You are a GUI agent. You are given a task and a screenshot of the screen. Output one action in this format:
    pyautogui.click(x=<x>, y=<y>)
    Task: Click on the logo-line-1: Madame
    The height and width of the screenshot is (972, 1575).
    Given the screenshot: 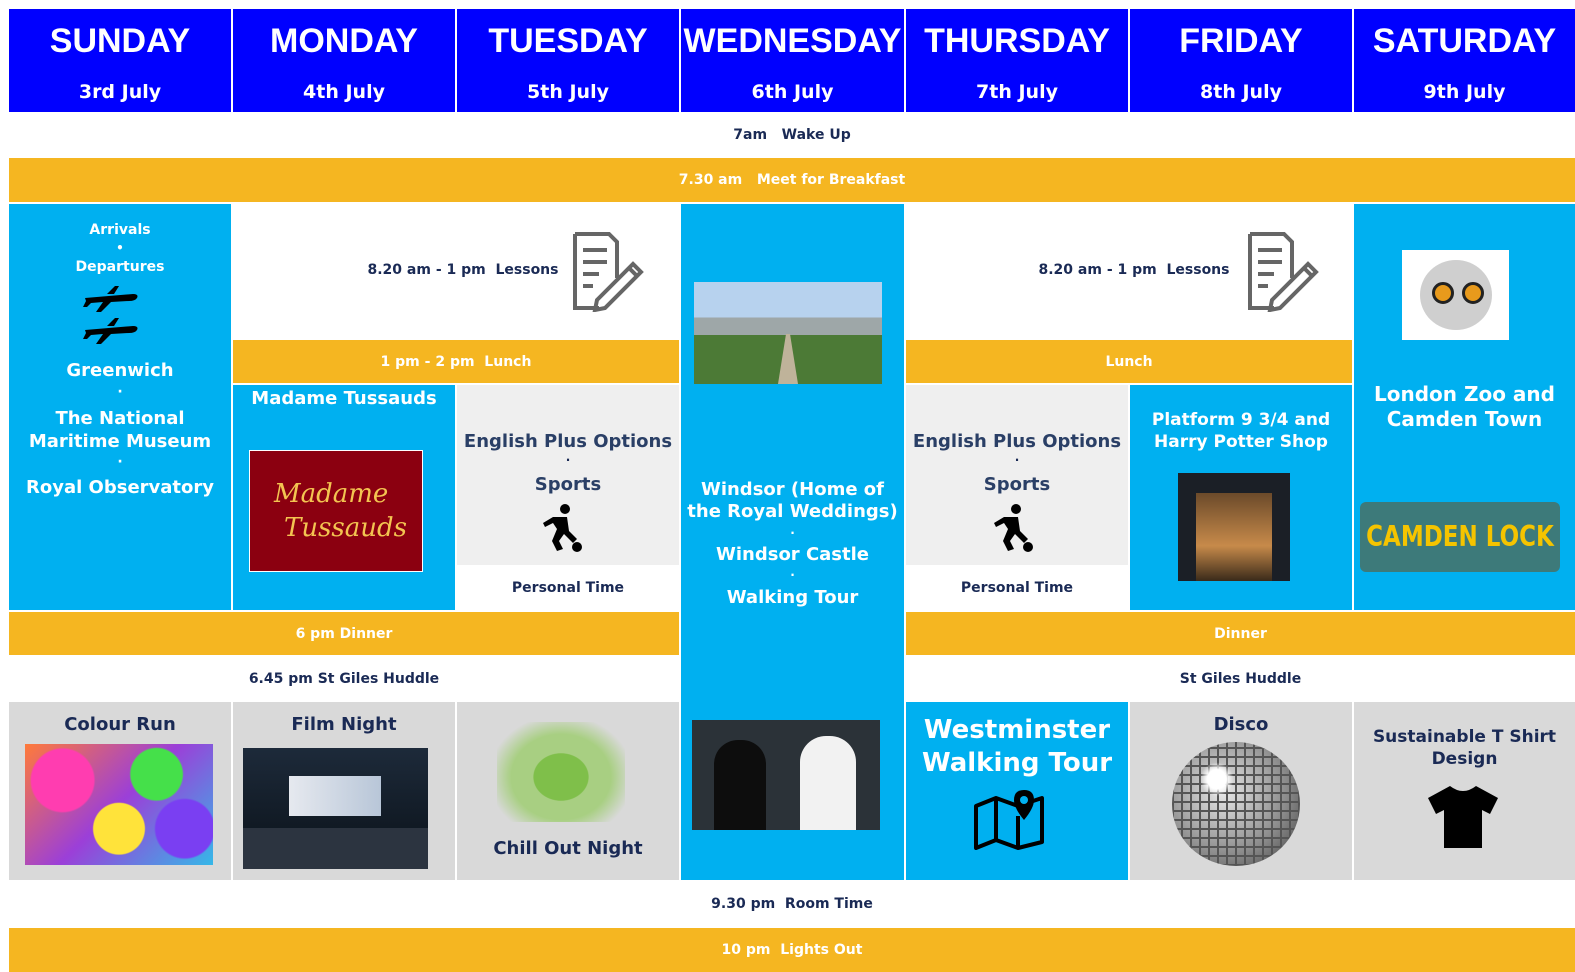 What is the action you would take?
    pyautogui.click(x=331, y=494)
    